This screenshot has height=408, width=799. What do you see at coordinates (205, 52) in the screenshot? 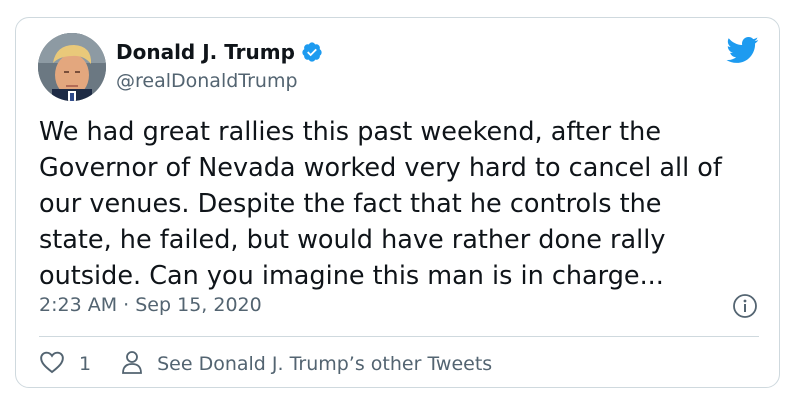
I see `author-name: Donald J. Trump` at bounding box center [205, 52].